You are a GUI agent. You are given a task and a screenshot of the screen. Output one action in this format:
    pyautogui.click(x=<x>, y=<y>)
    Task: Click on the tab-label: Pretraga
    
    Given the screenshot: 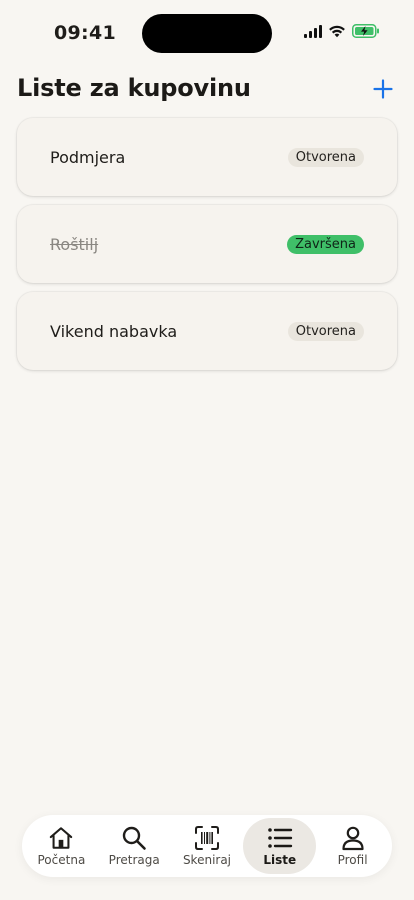 What is the action you would take?
    pyautogui.click(x=134, y=860)
    